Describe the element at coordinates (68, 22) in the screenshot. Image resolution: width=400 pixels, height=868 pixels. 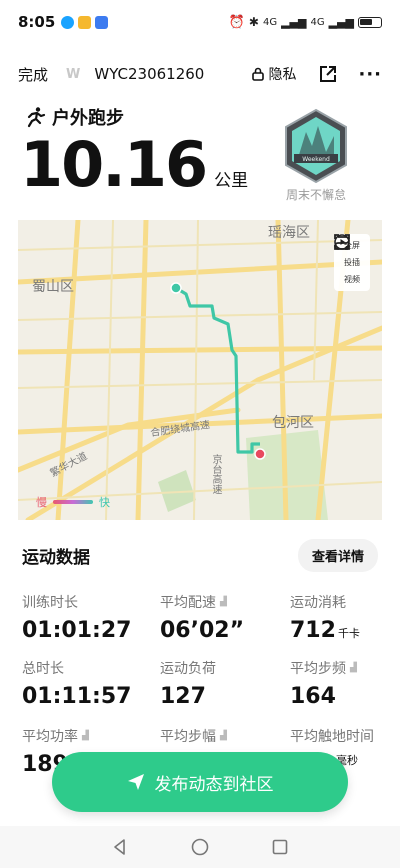
I see `shield-app-icon` at that location.